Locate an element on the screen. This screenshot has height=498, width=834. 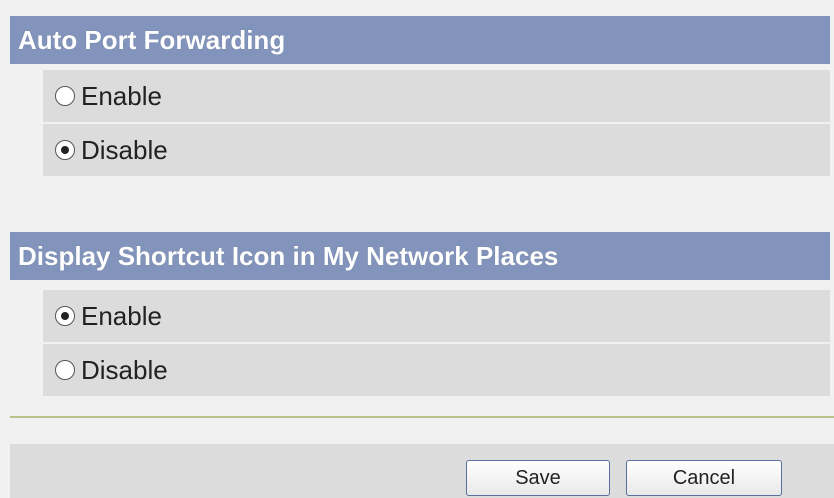
divider is located at coordinates (422, 417).